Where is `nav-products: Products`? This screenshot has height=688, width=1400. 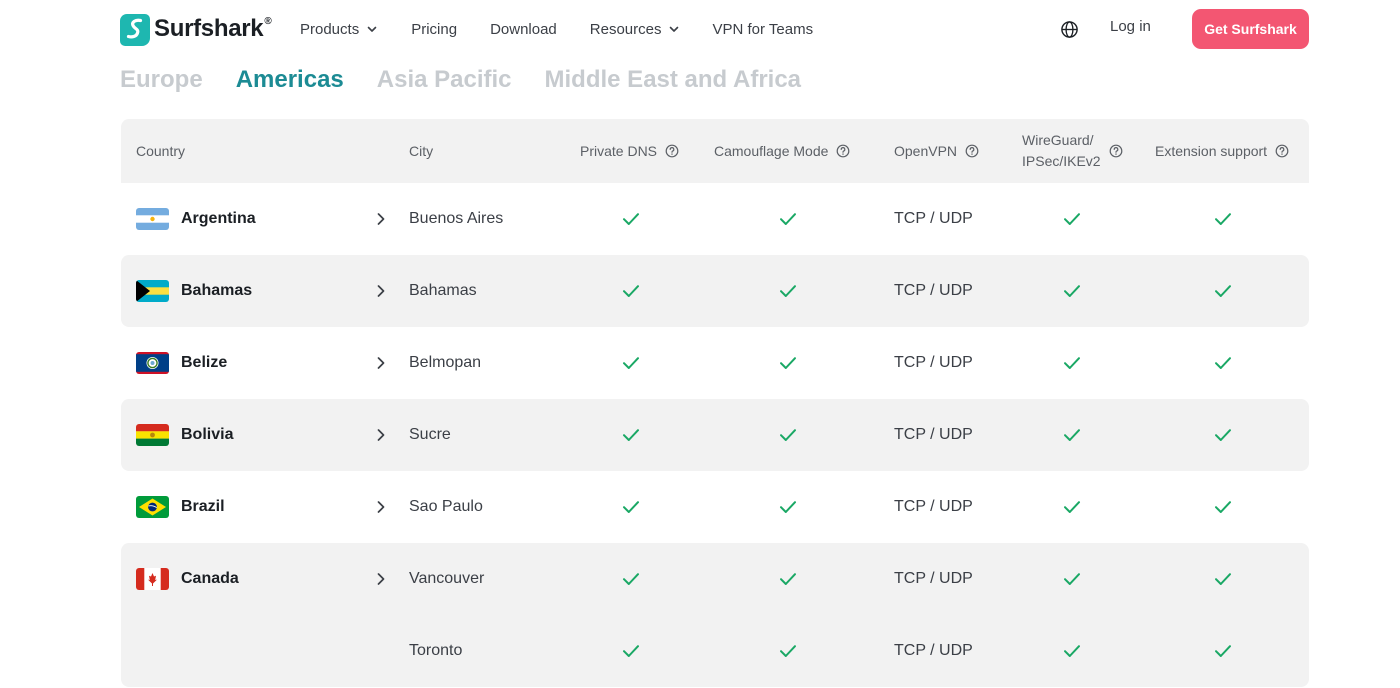
nav-products: Products is located at coordinates (338, 29).